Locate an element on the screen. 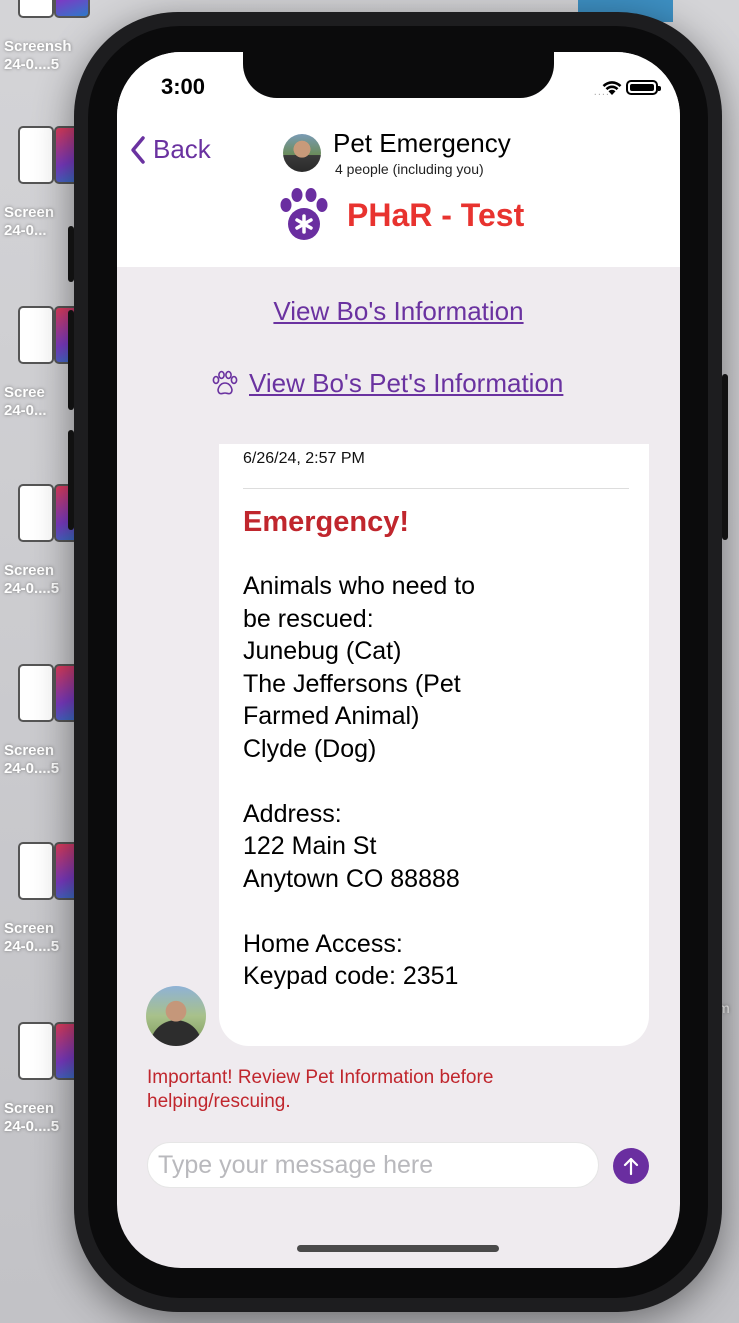  paw-logo-icon is located at coordinates (304, 214).